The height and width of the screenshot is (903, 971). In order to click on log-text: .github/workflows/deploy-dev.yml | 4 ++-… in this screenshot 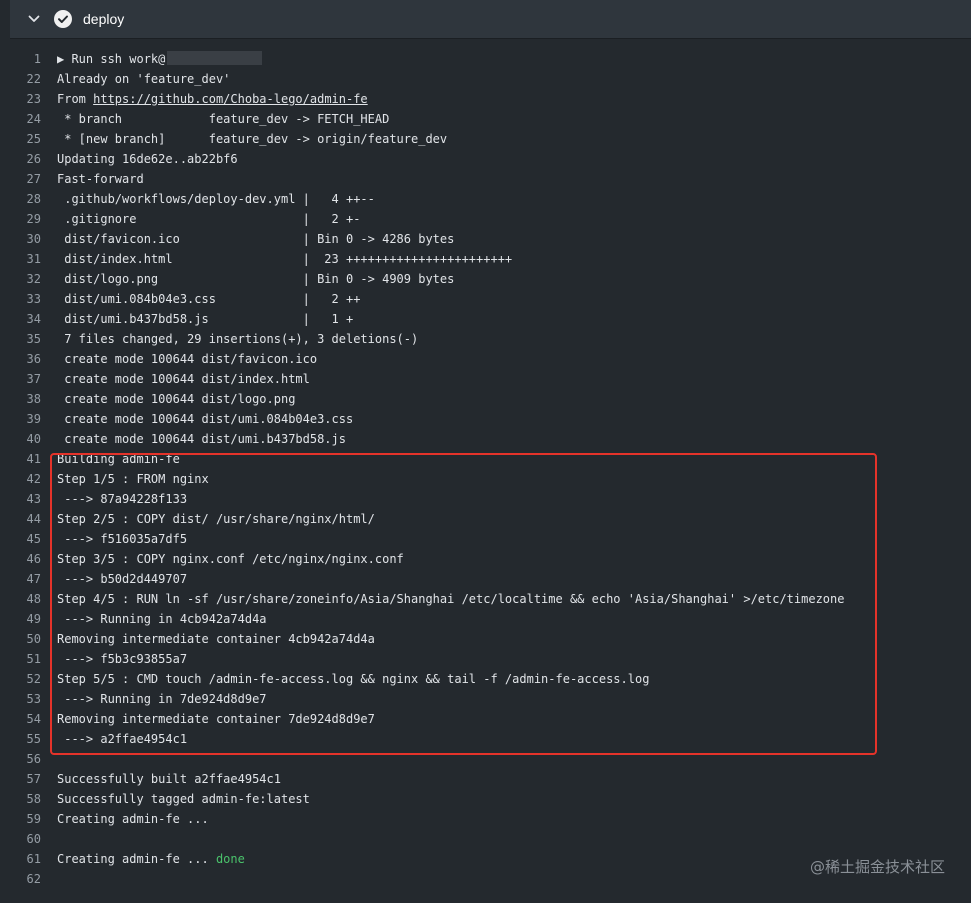, I will do `click(514, 199)`.